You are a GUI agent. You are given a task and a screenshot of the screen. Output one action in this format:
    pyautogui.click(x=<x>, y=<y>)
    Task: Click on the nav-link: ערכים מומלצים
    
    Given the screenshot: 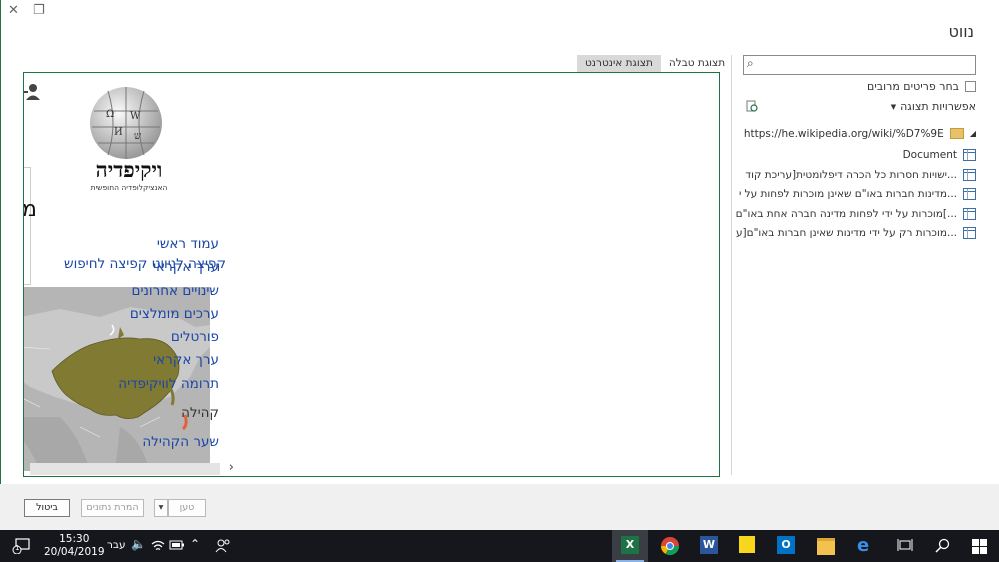 What is the action you would take?
    pyautogui.click(x=168, y=314)
    